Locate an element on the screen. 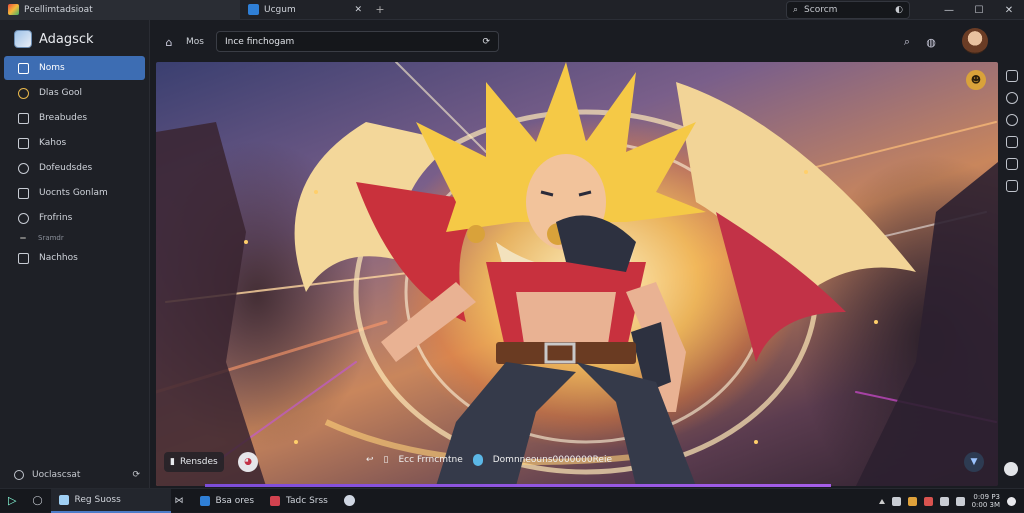 The image size is (1024, 513). network-icon is located at coordinates (896, 501).